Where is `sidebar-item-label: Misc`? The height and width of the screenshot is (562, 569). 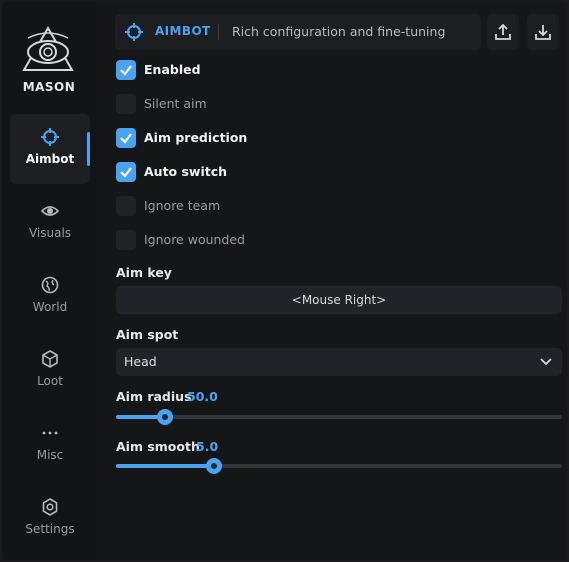 sidebar-item-label: Misc is located at coordinates (50, 455).